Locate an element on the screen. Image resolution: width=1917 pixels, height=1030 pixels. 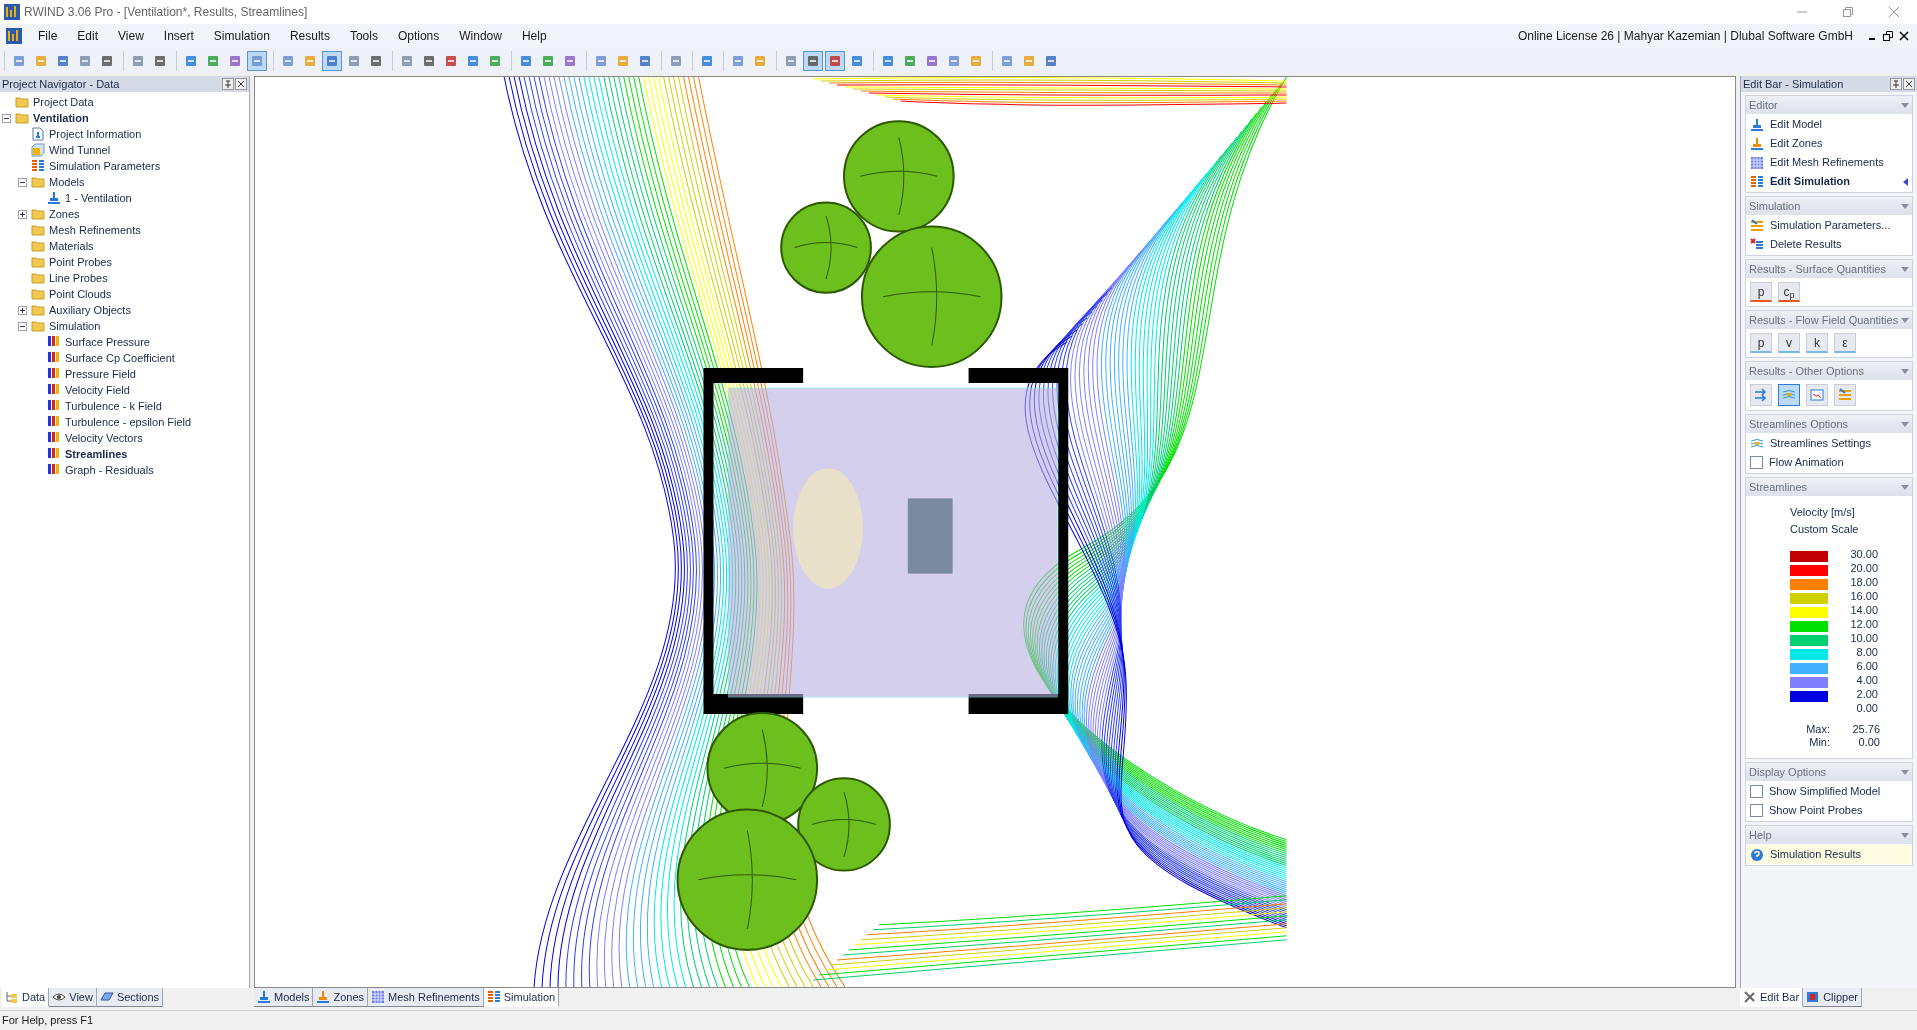
folder-icon is located at coordinates (38, 230).